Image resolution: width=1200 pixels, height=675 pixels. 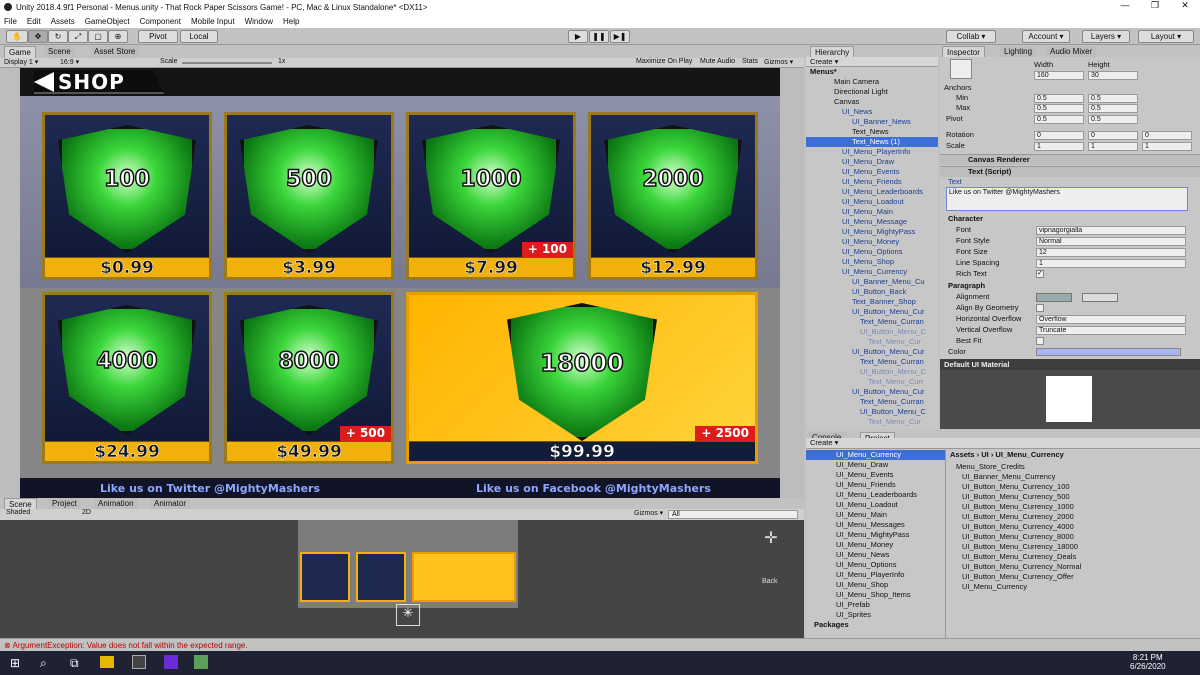 I want to click on canvas-renderer-header: Canvas Renderer, so click(x=1070, y=159).